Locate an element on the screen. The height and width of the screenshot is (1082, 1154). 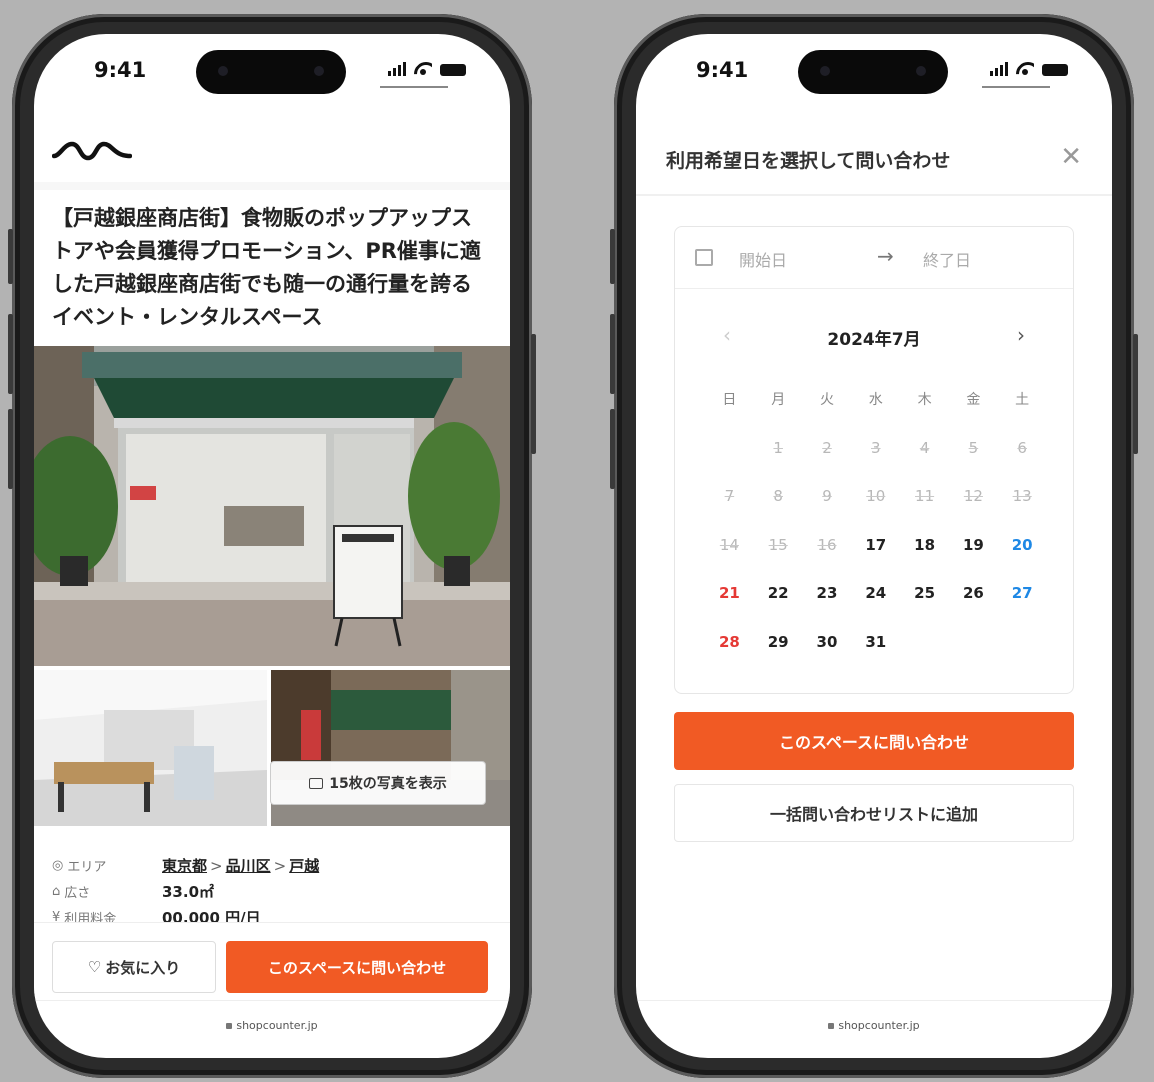
size-value: 33.0㎡ is located at coordinates (188, 891).